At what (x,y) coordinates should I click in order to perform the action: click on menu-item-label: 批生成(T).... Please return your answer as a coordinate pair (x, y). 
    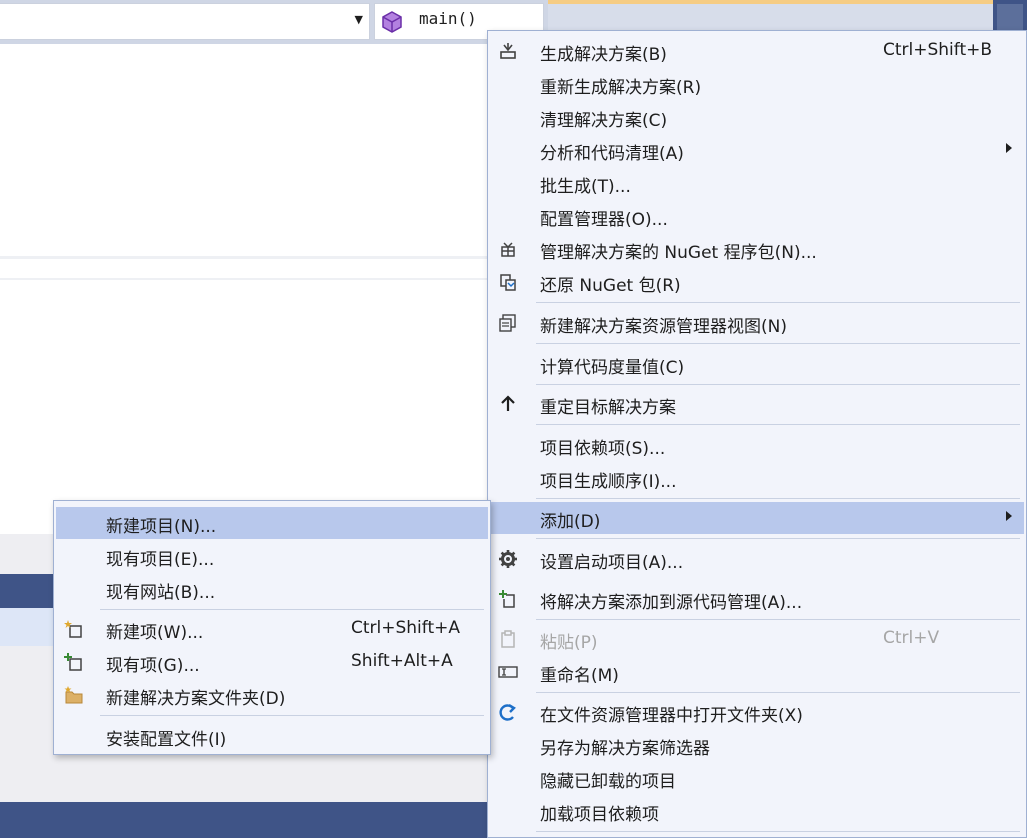
    Looking at the image, I should click on (585, 187).